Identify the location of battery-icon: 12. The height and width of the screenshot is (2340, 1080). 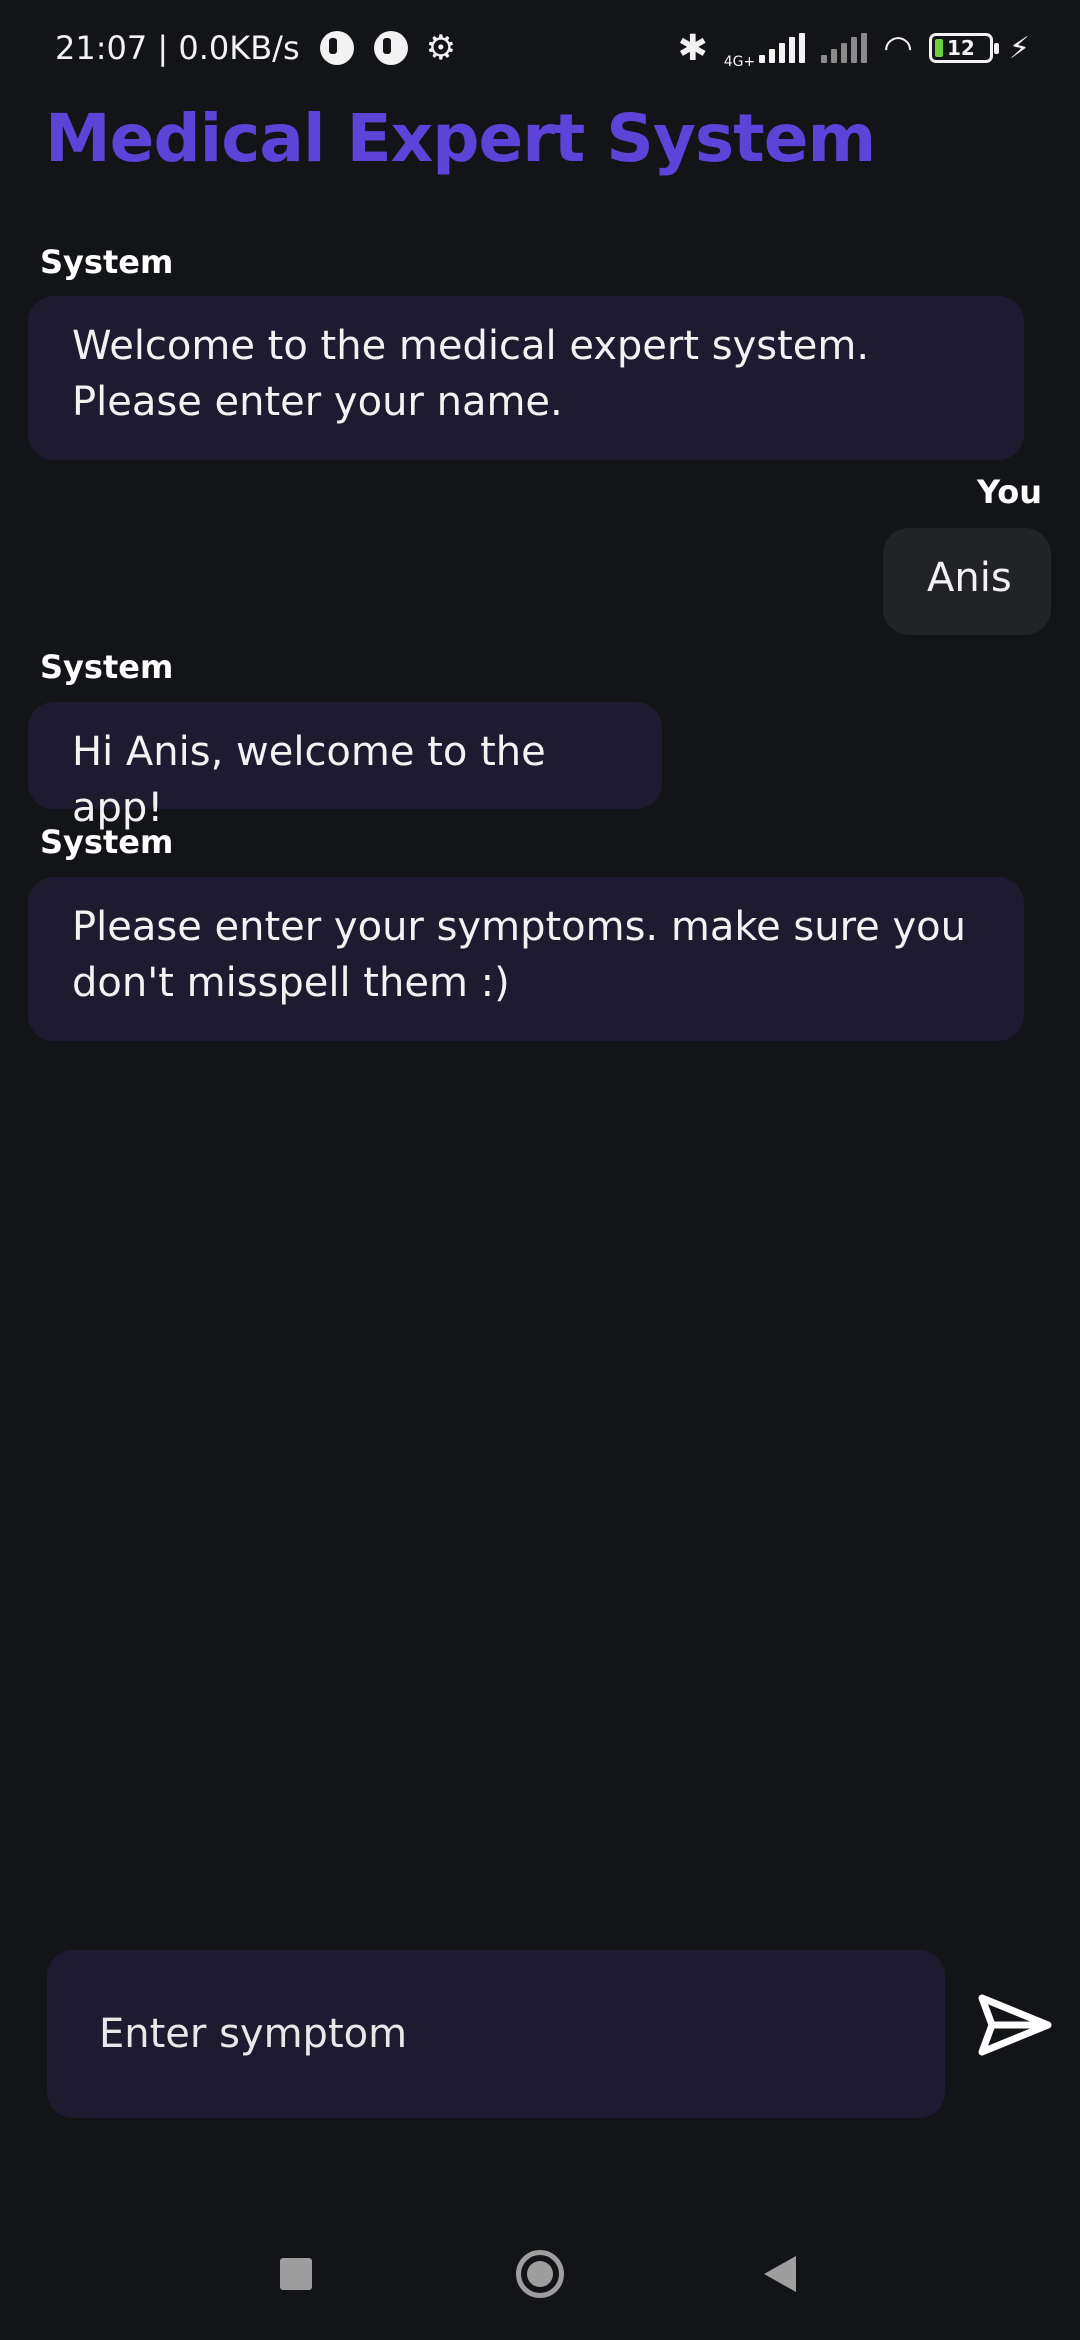
(963, 48).